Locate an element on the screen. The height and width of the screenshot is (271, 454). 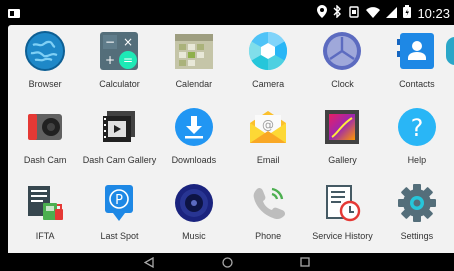
svg-text: P is located at coordinates (120, 200).